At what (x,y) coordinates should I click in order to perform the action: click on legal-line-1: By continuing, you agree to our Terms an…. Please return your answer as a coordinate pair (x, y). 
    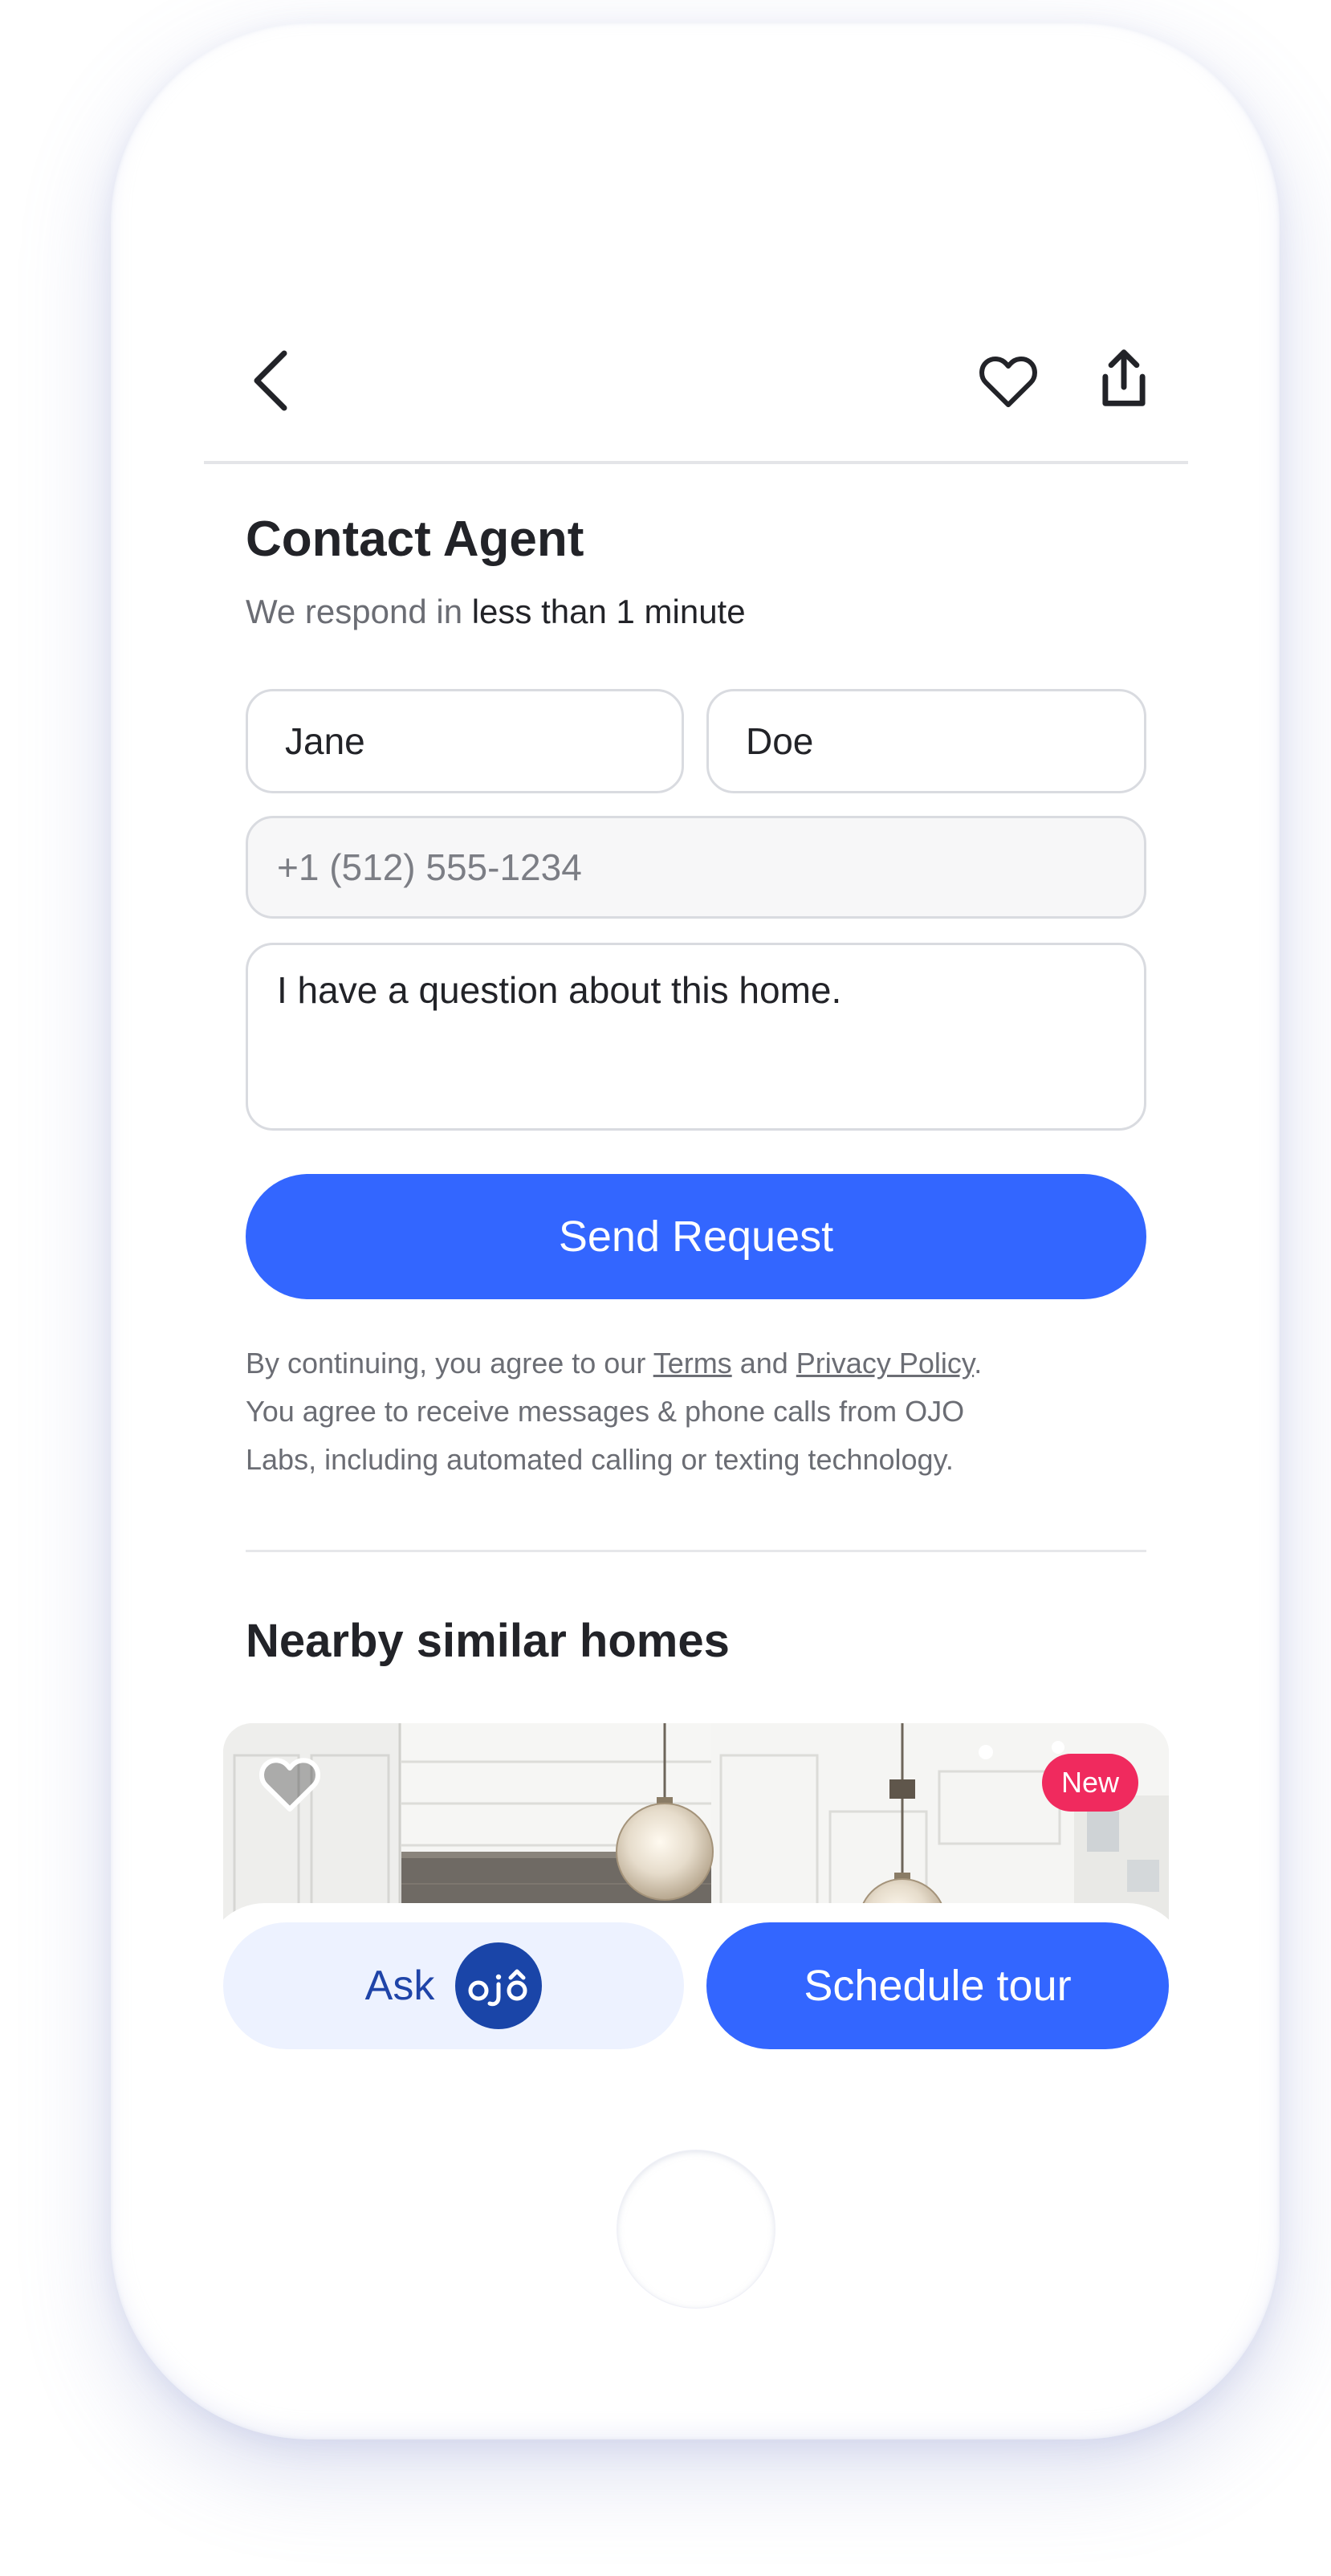
    Looking at the image, I should click on (711, 1363).